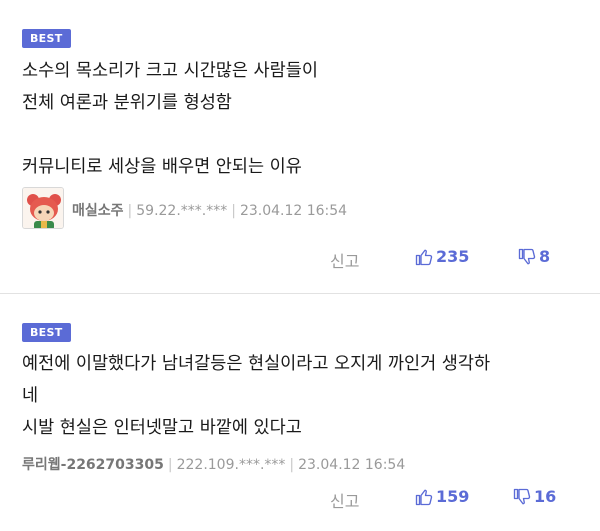 Image resolution: width=600 pixels, height=531 pixels. What do you see at coordinates (162, 428) in the screenshot?
I see `comment-line: 시발 현실은 인터넷말고 바깥에 있다고` at bounding box center [162, 428].